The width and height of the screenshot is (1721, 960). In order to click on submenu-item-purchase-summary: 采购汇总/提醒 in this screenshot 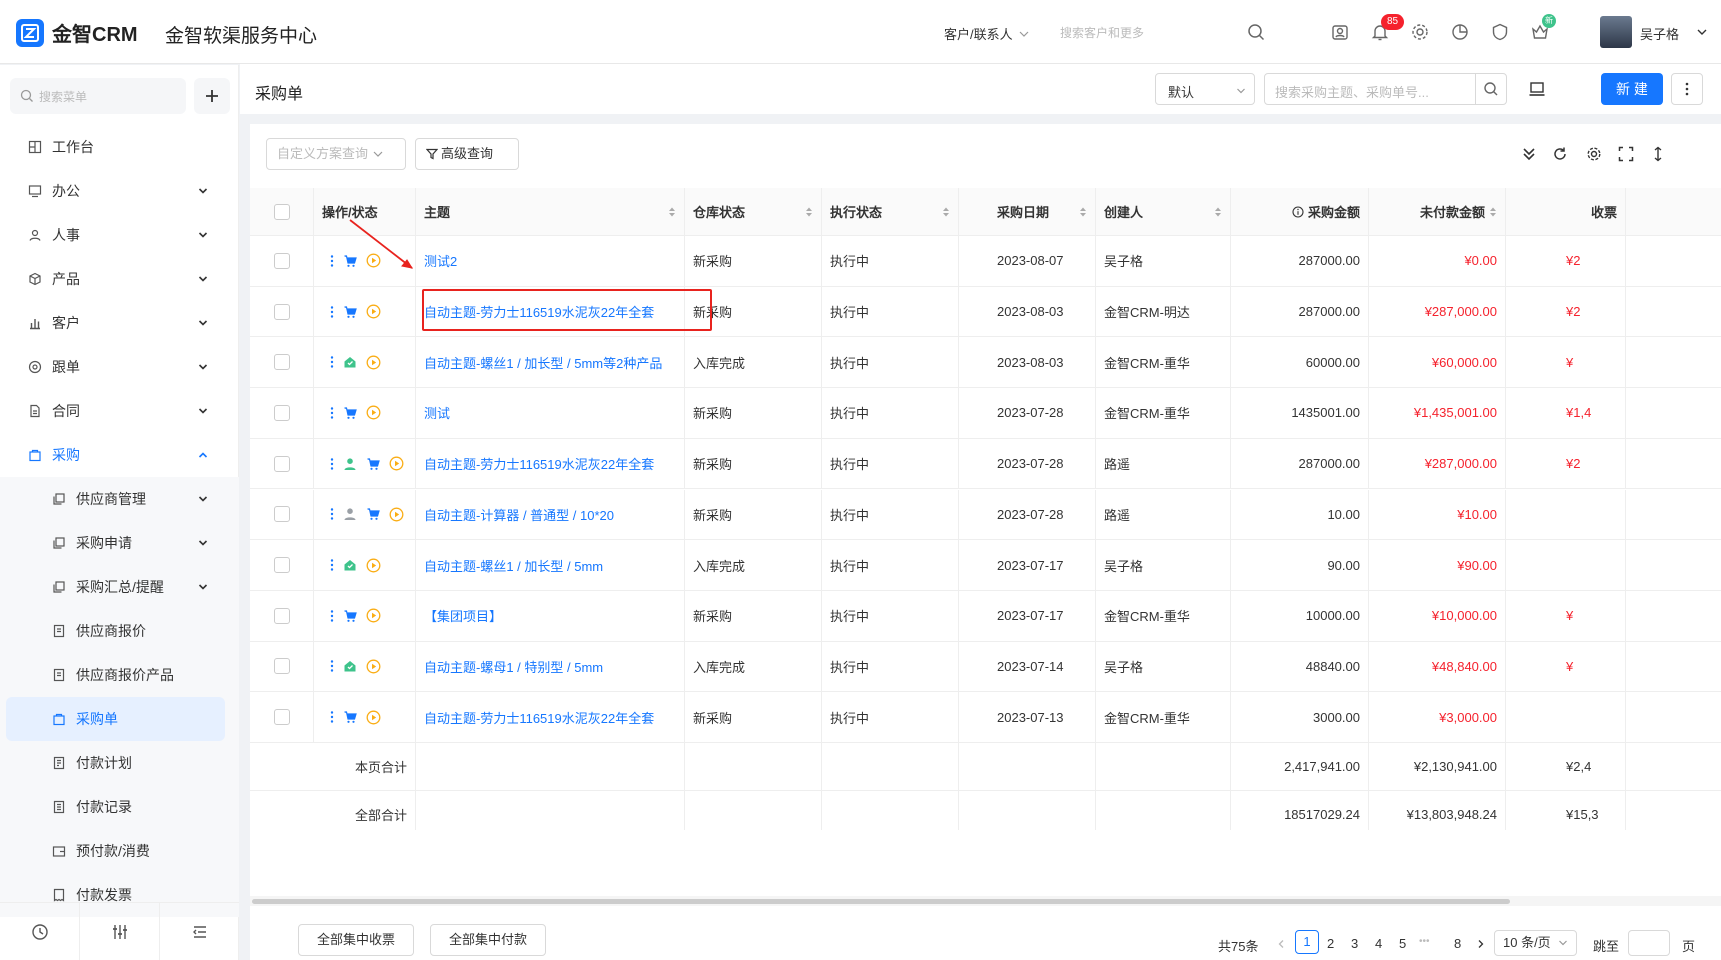, I will do `click(119, 587)`.